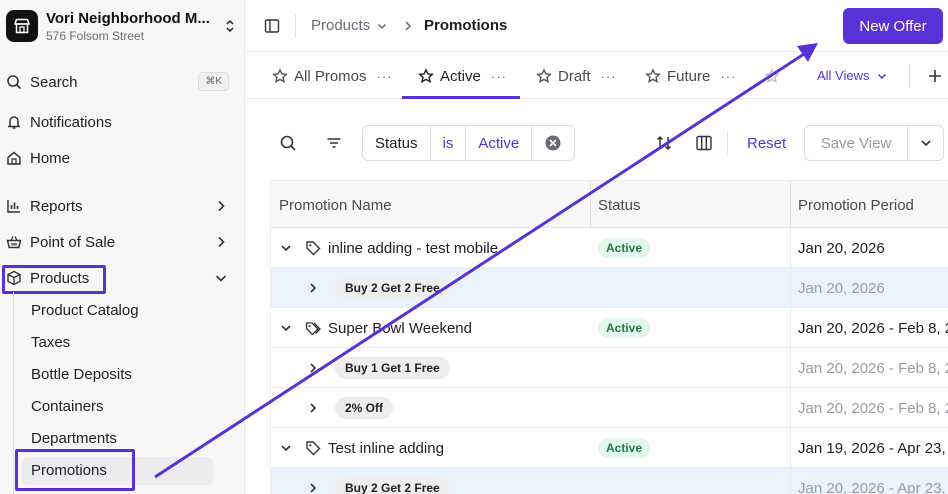 The width and height of the screenshot is (948, 494). Describe the element at coordinates (609, 408) in the screenshot. I see `table-row: 2% Off Jan 20, 2026 - Feb 8, 2026` at that location.